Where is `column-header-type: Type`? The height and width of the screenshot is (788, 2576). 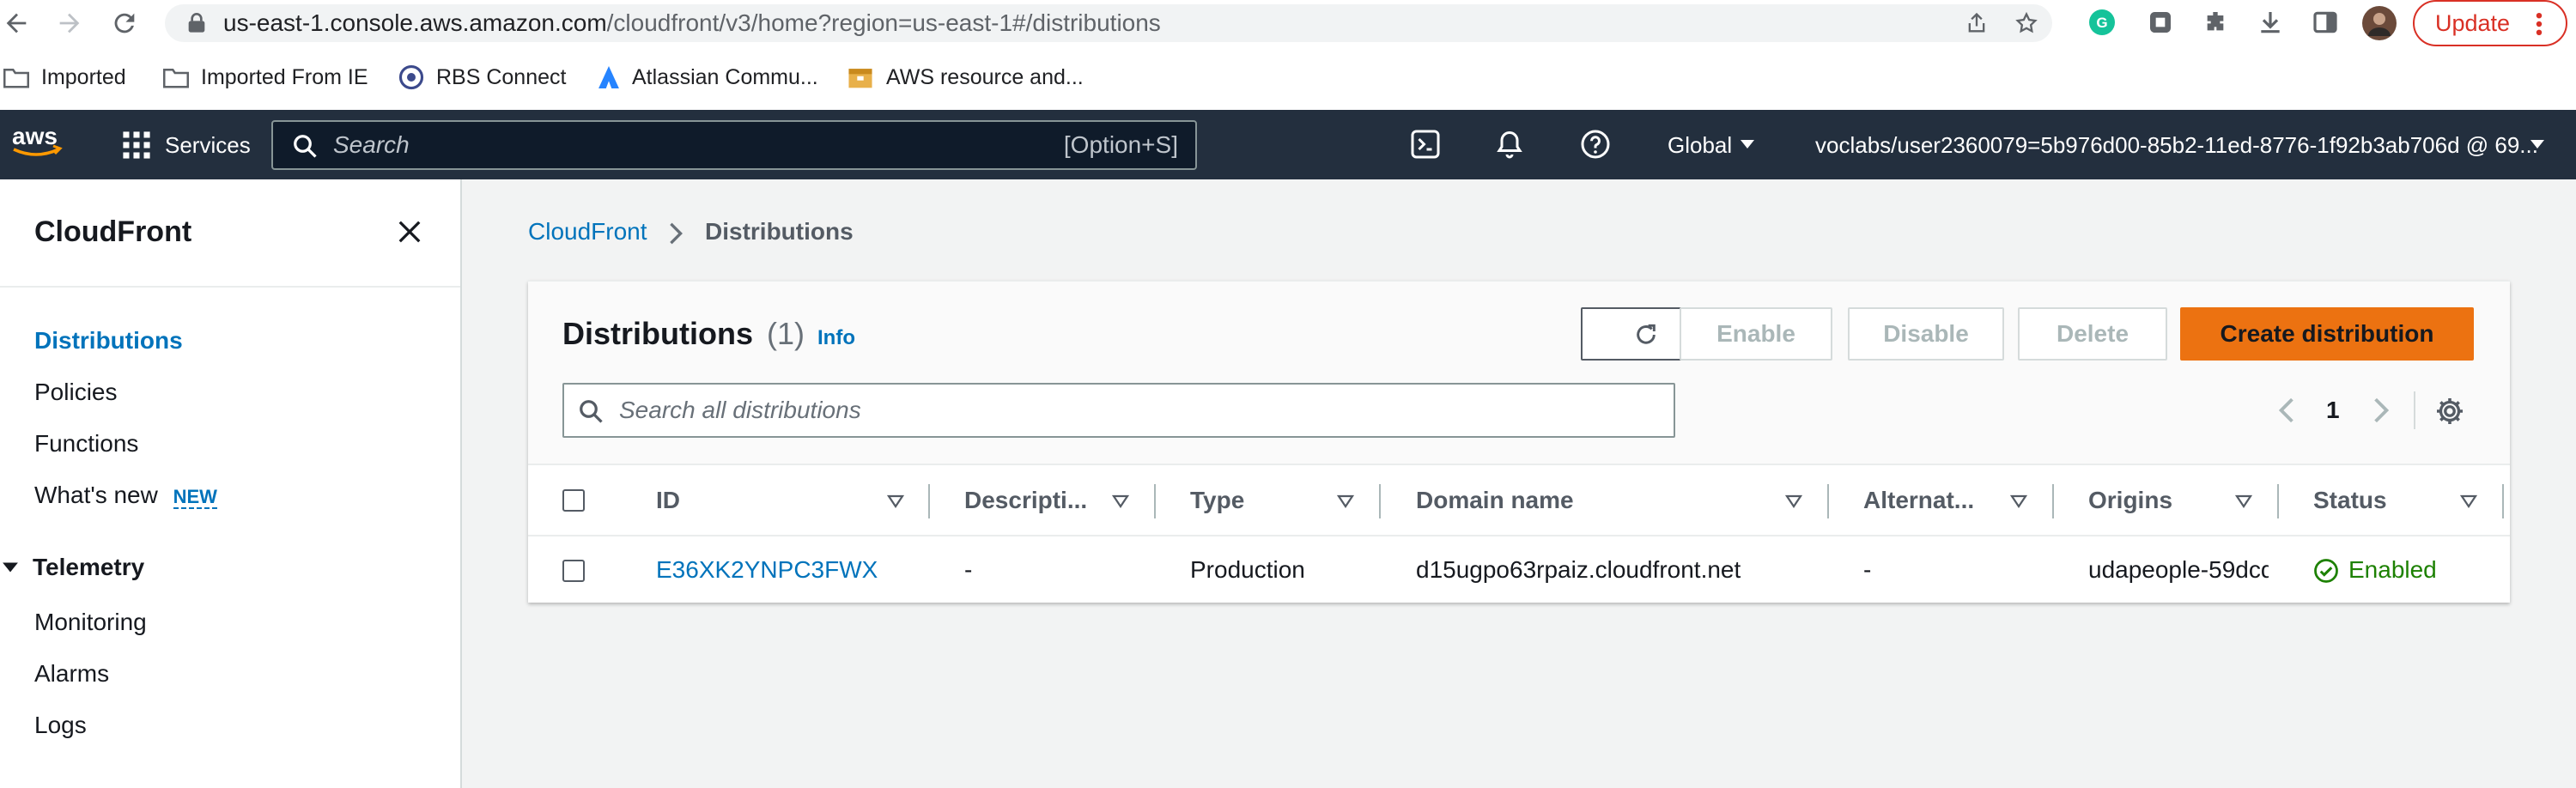 column-header-type: Type is located at coordinates (1217, 501).